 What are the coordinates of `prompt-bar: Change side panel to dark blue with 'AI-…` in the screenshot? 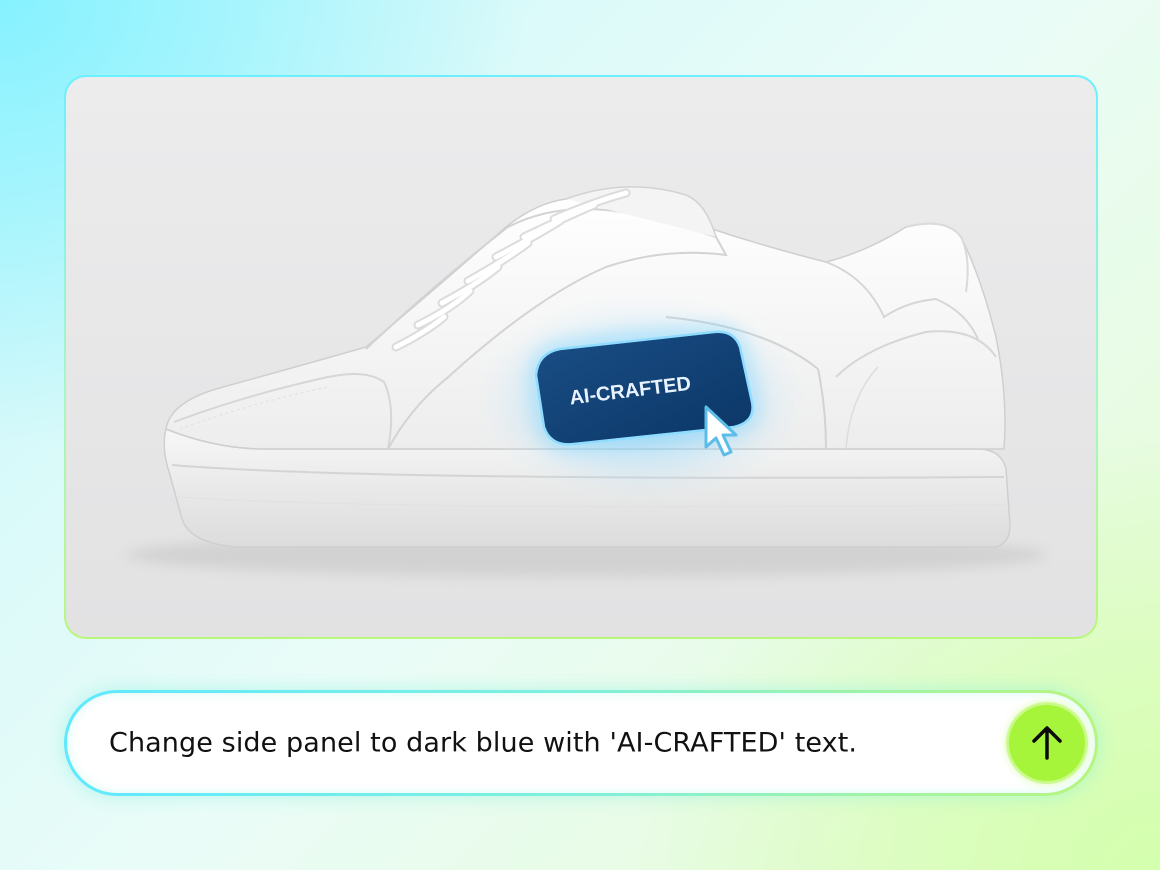 It's located at (581, 743).